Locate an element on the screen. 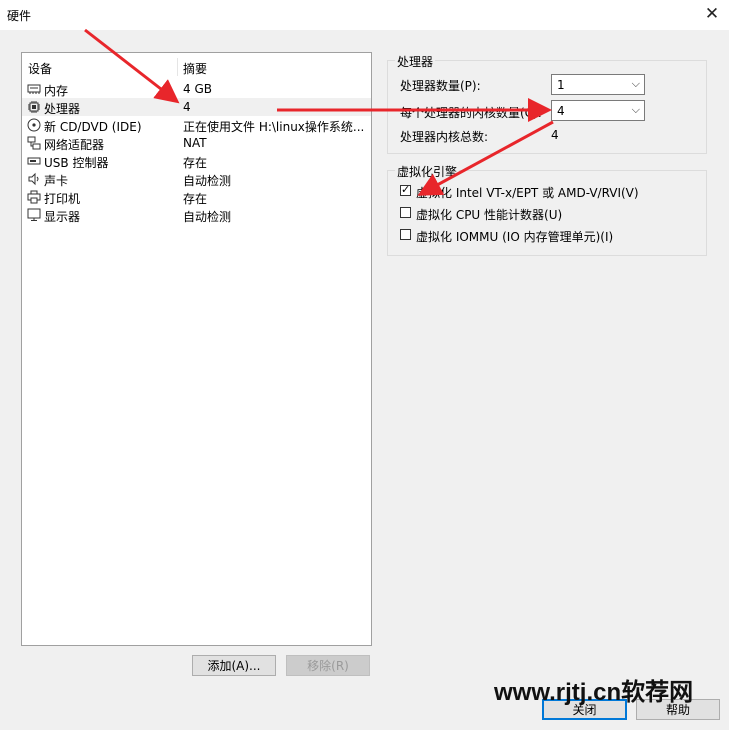 This screenshot has height=730, width=729. arrow-to-vtx-checkbox is located at coordinates (485, 158).